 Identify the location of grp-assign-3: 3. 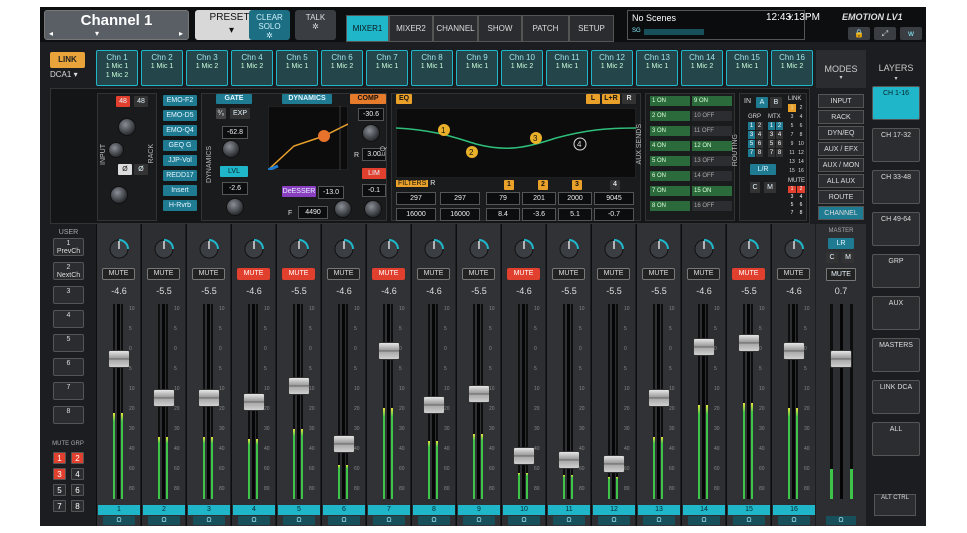
(751, 135).